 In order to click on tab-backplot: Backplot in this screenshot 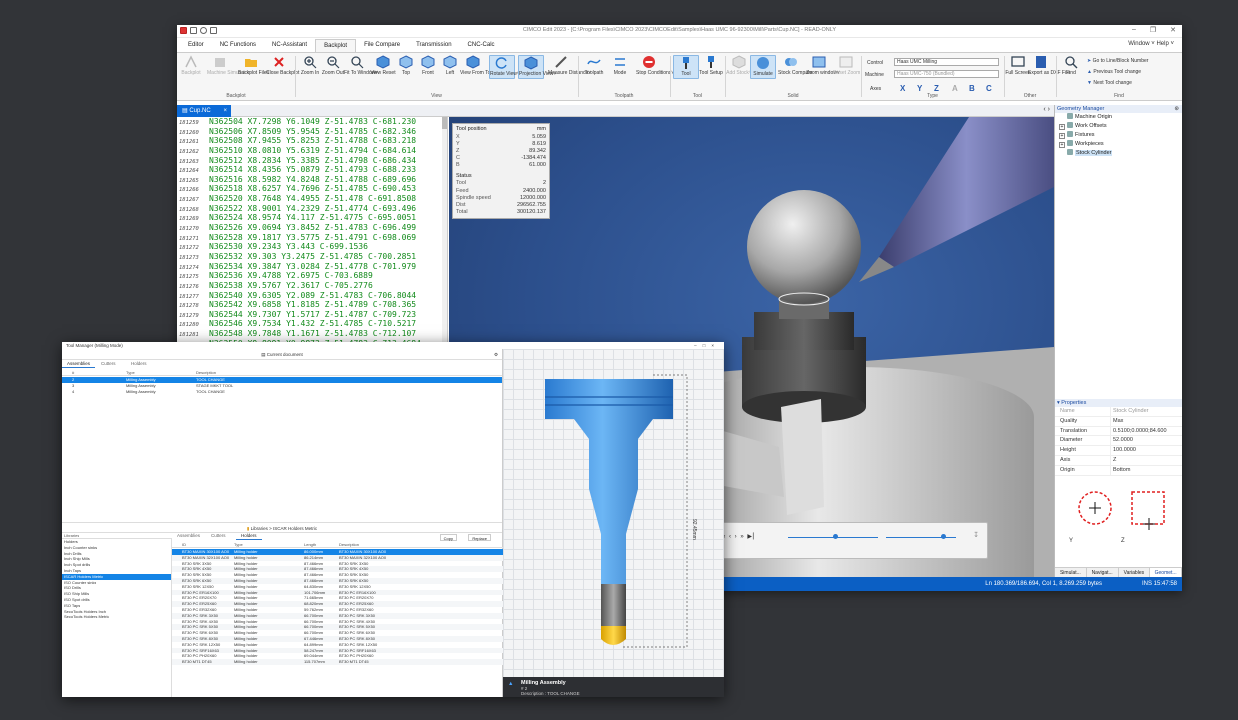, I will do `click(336, 45)`.